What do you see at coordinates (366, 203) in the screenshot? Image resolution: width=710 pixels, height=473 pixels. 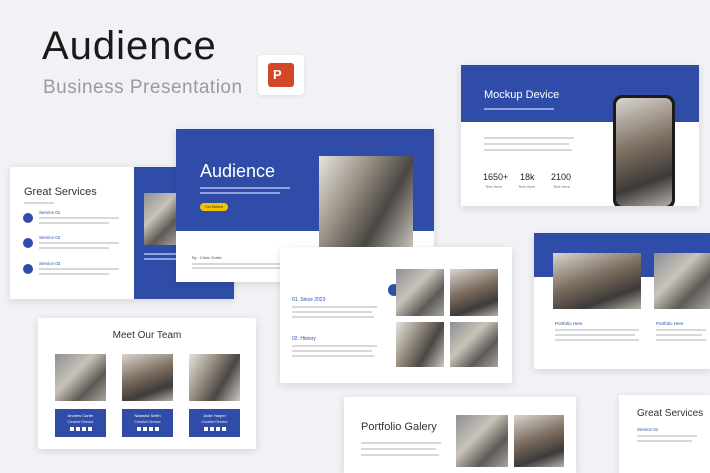 I see `hero-photo` at bounding box center [366, 203].